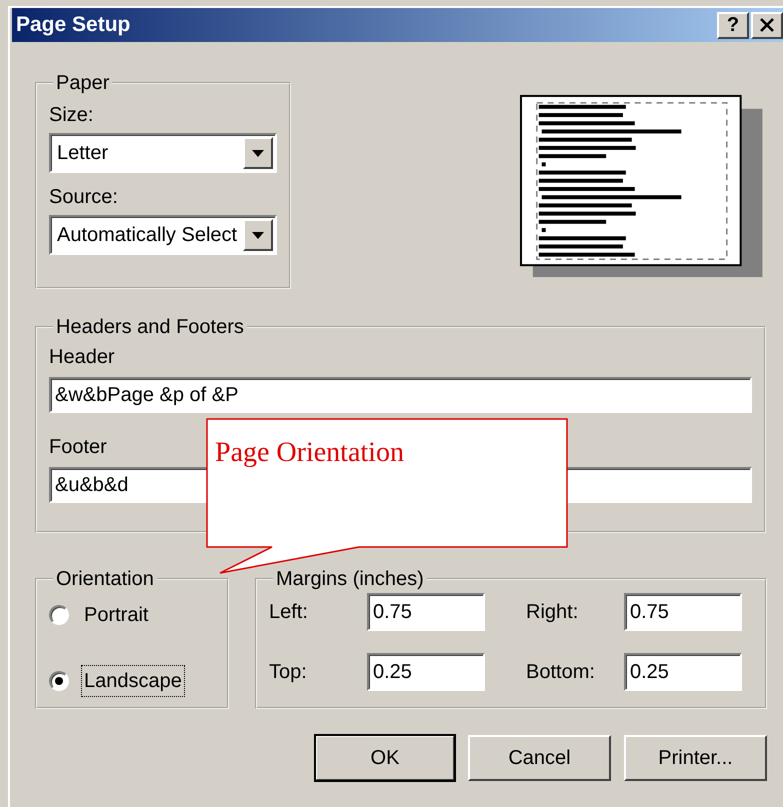 The image size is (783, 807). Describe the element at coordinates (163, 153) in the screenshot. I see `dropdown: Letter` at that location.